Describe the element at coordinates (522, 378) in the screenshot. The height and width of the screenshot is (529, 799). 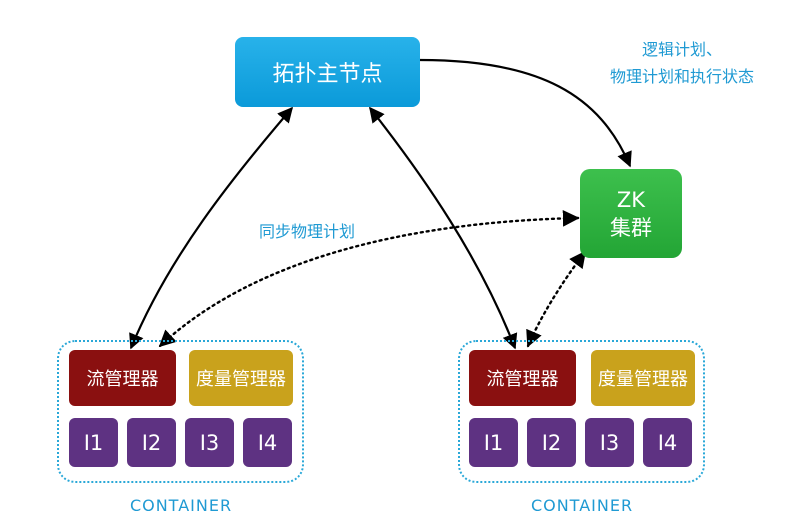
I see `stream-manager-2: 流管理器` at that location.